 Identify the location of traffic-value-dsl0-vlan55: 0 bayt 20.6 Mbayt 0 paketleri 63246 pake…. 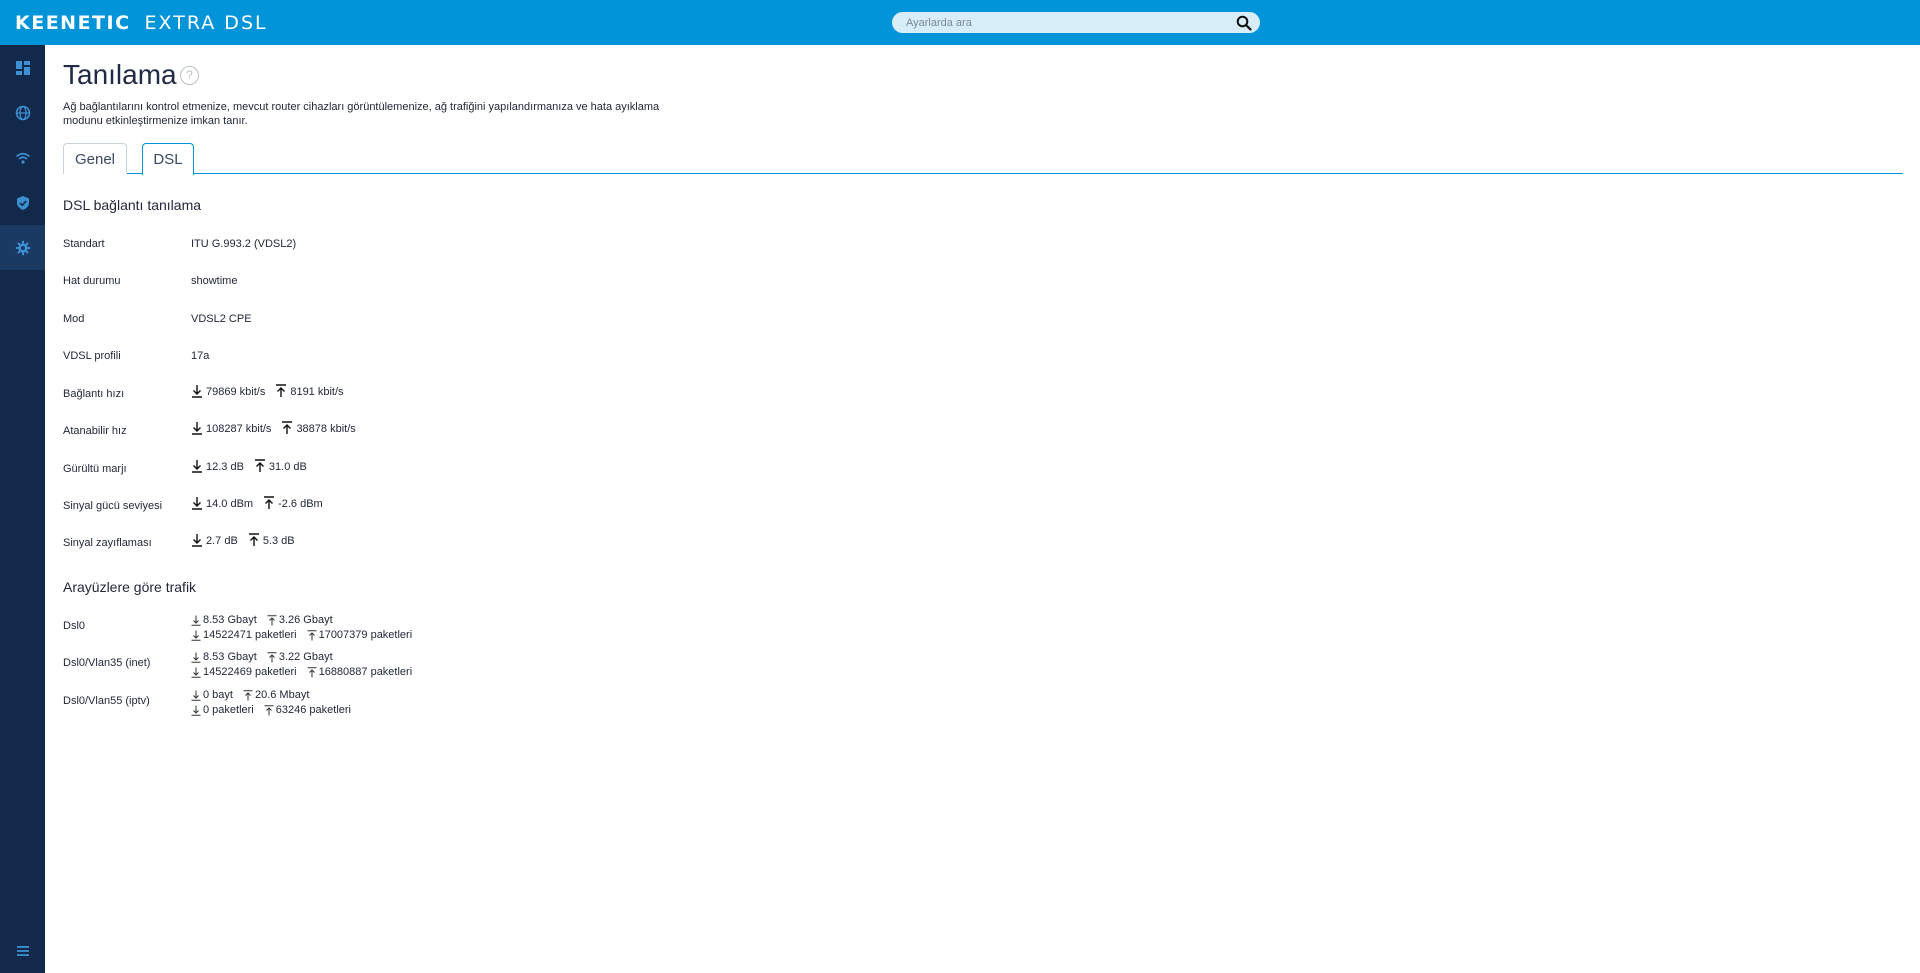
(271, 701).